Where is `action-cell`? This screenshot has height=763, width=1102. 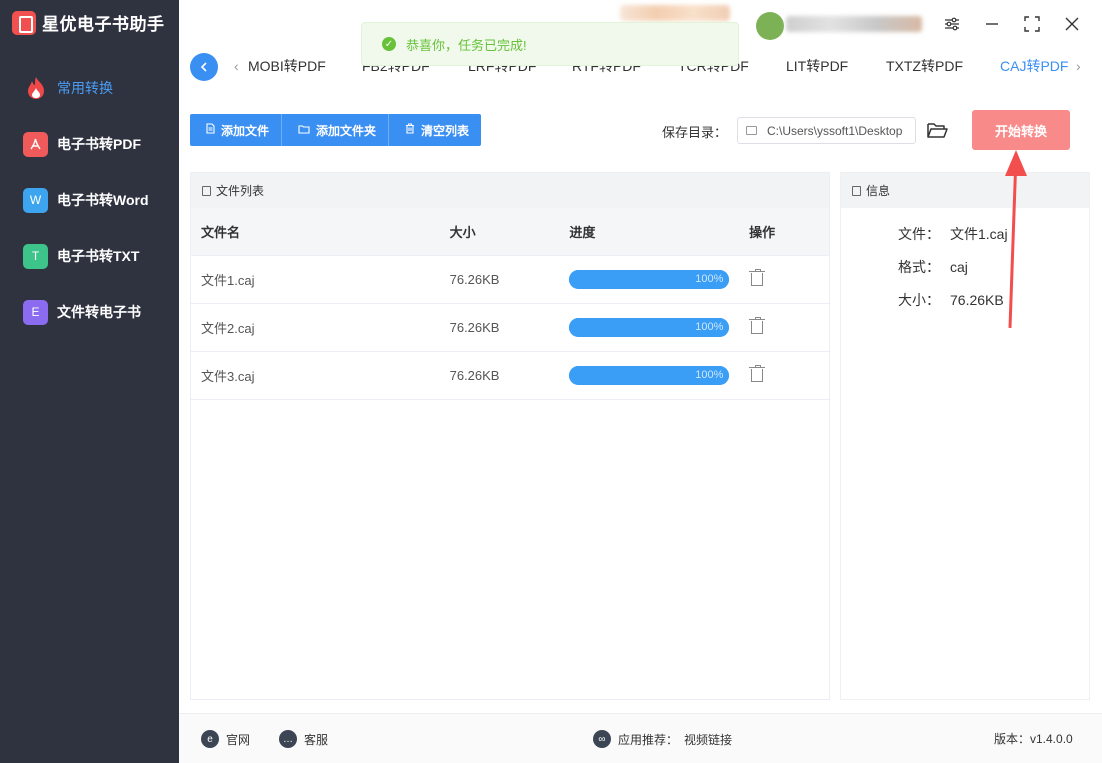 action-cell is located at coordinates (789, 325).